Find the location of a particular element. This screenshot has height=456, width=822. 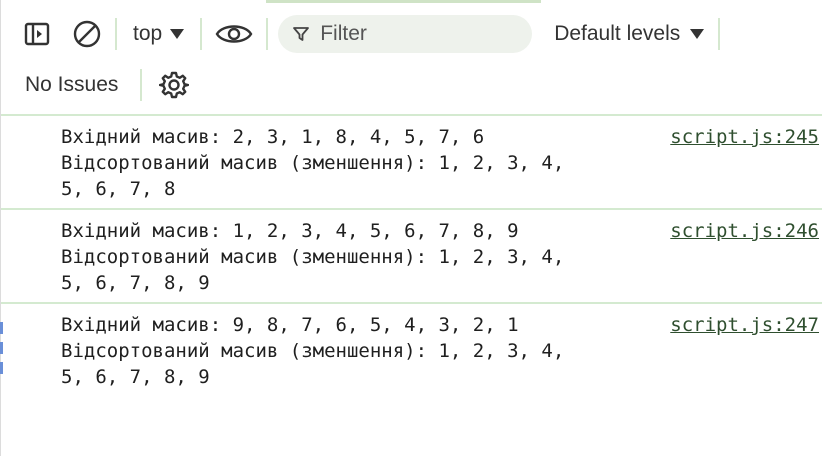

context-selector: top is located at coordinates (158, 34).